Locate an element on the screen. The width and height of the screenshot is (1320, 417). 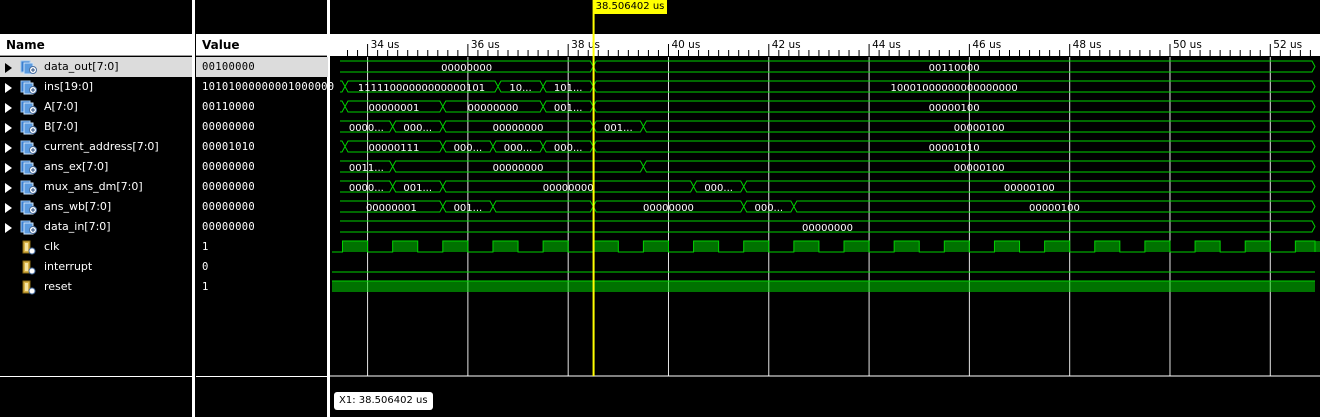
ruler-tick-label: 46 us is located at coordinates (986, 45).